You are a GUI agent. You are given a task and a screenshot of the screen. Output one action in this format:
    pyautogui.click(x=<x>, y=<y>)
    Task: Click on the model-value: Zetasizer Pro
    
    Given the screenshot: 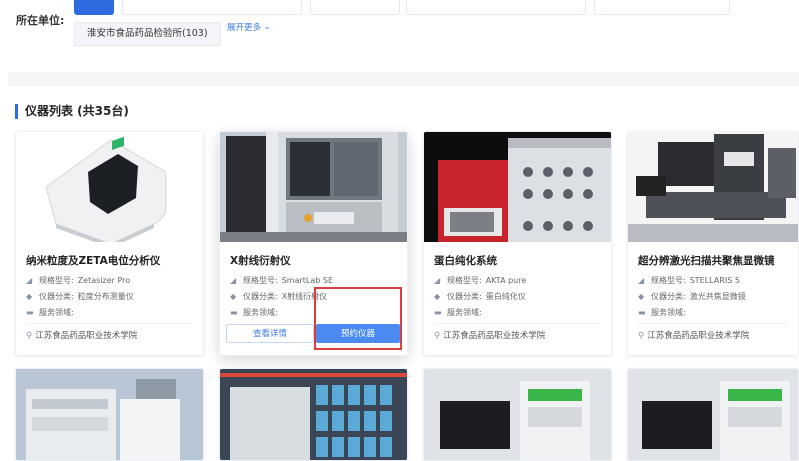 What is the action you would take?
    pyautogui.click(x=104, y=280)
    